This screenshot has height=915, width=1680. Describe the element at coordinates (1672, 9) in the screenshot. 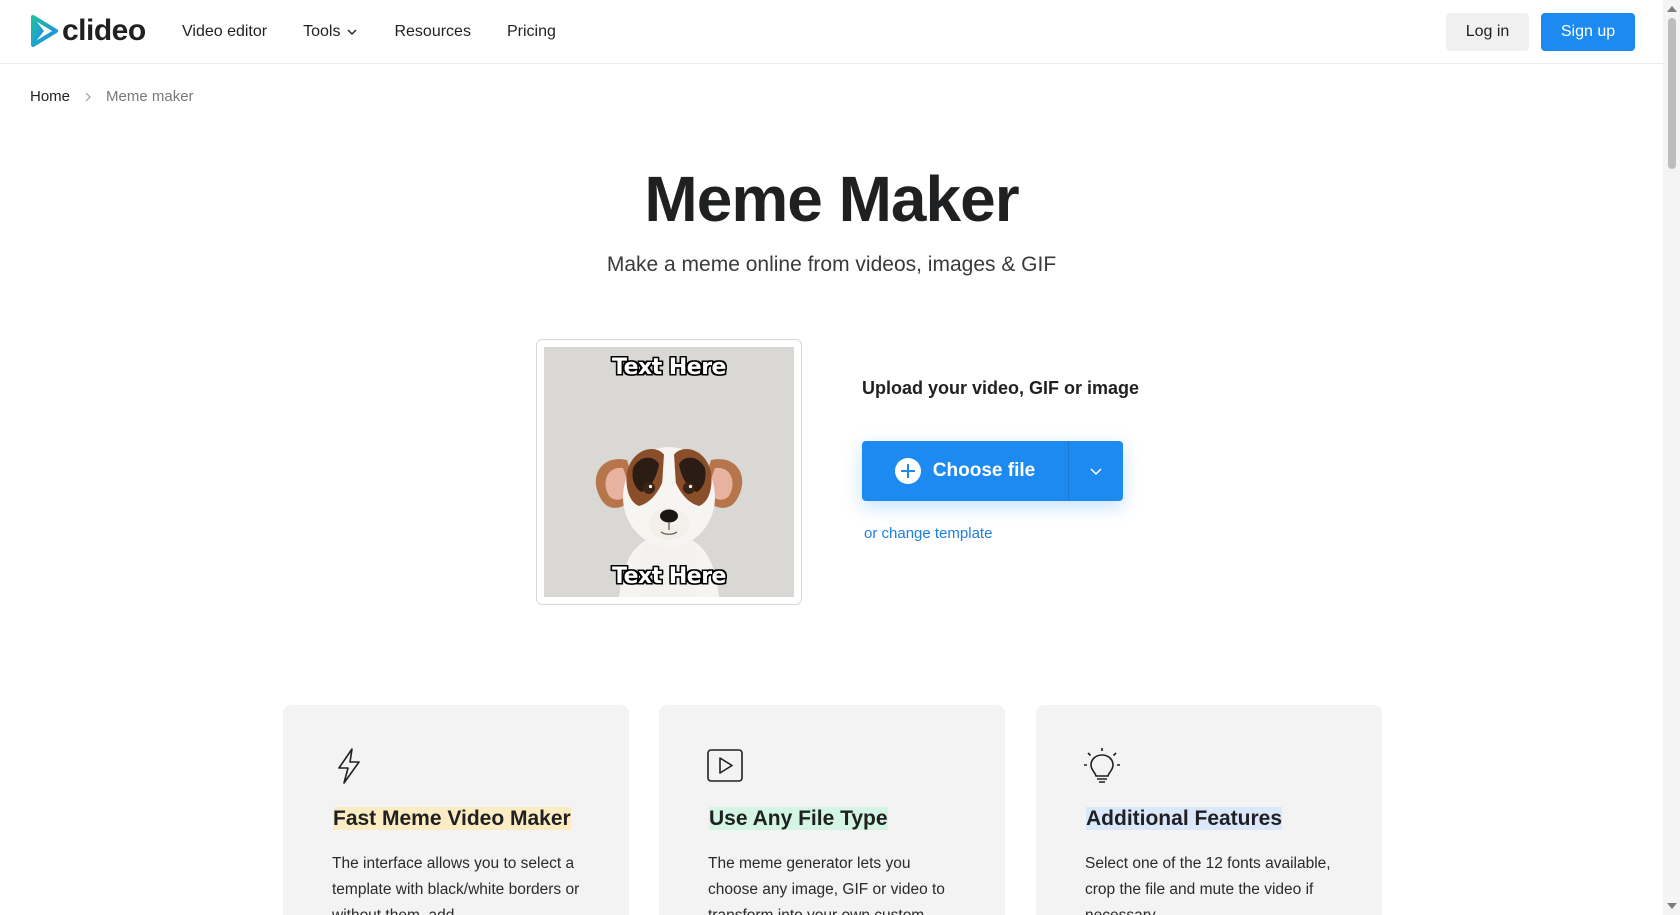

I see `scroll-up-arrow-icon` at that location.